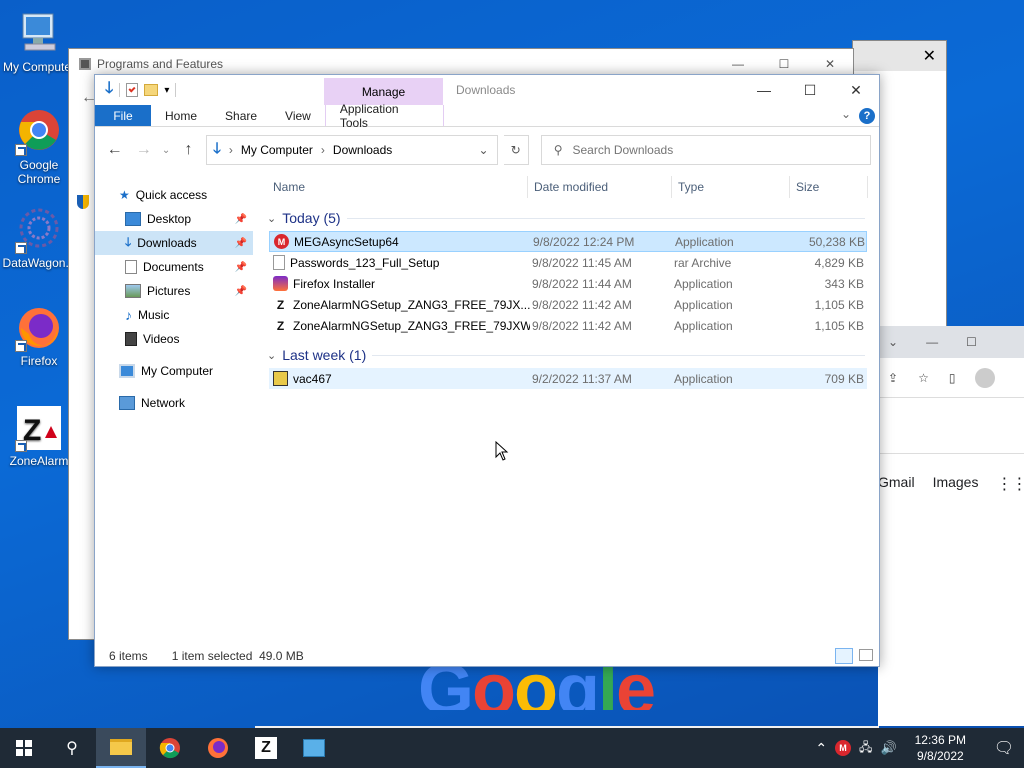 The width and height of the screenshot is (1024, 768). What do you see at coordinates (397, 187) in the screenshot?
I see `column-name: Name` at bounding box center [397, 187].